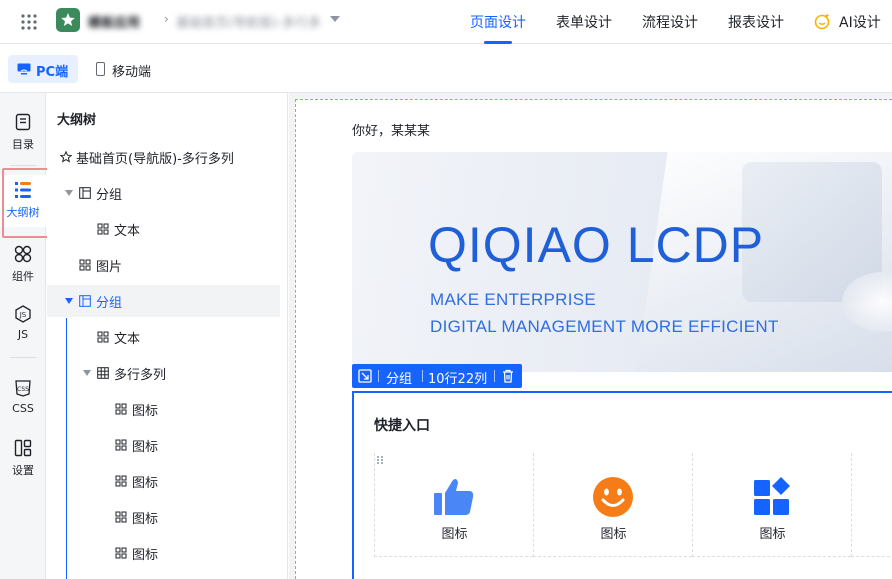  What do you see at coordinates (399, 379) in the screenshot?
I see `selected-component-name: 分组` at bounding box center [399, 379].